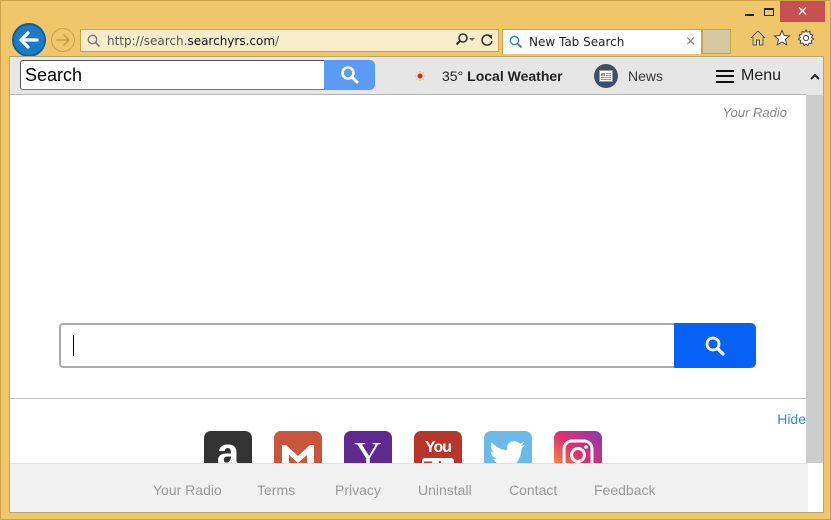 The width and height of the screenshot is (831, 520). Describe the element at coordinates (690, 41) in the screenshot. I see `tab-close-icon: ×` at that location.